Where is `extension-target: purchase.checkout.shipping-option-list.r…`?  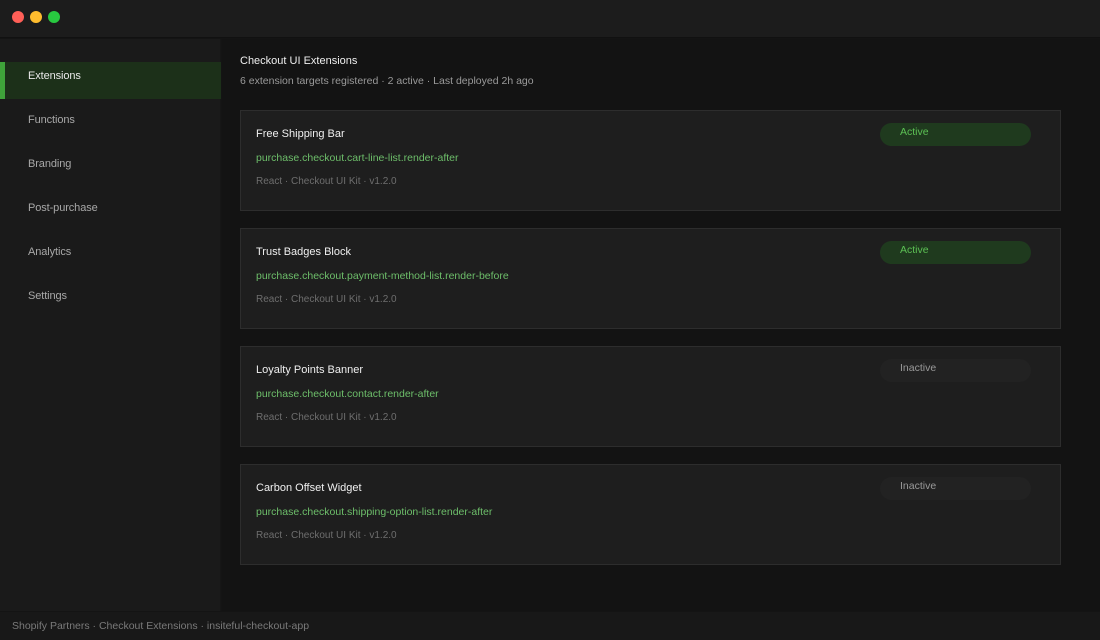 extension-target: purchase.checkout.shipping-option-list.r… is located at coordinates (374, 512).